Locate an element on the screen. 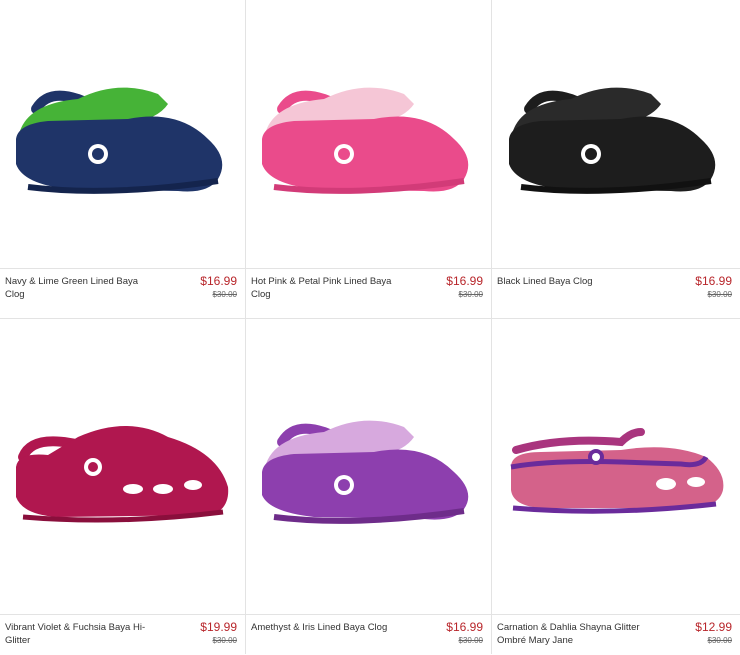 The image size is (740, 655). sale-price: $19.99 is located at coordinates (218, 627).